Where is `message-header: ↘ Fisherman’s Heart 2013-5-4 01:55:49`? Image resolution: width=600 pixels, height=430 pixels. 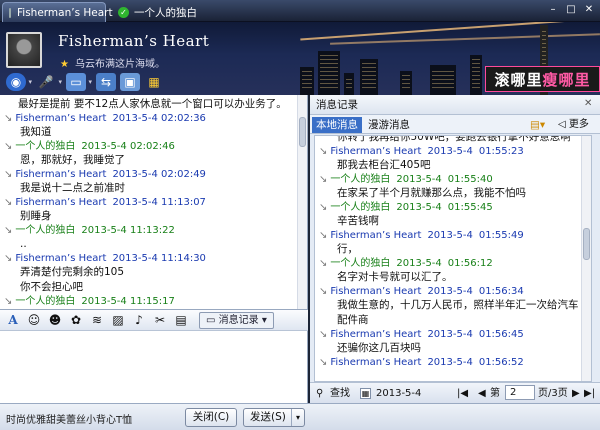 message-header: ↘ Fisherman’s Heart 2013-5-4 01:55:49 is located at coordinates (449, 235).